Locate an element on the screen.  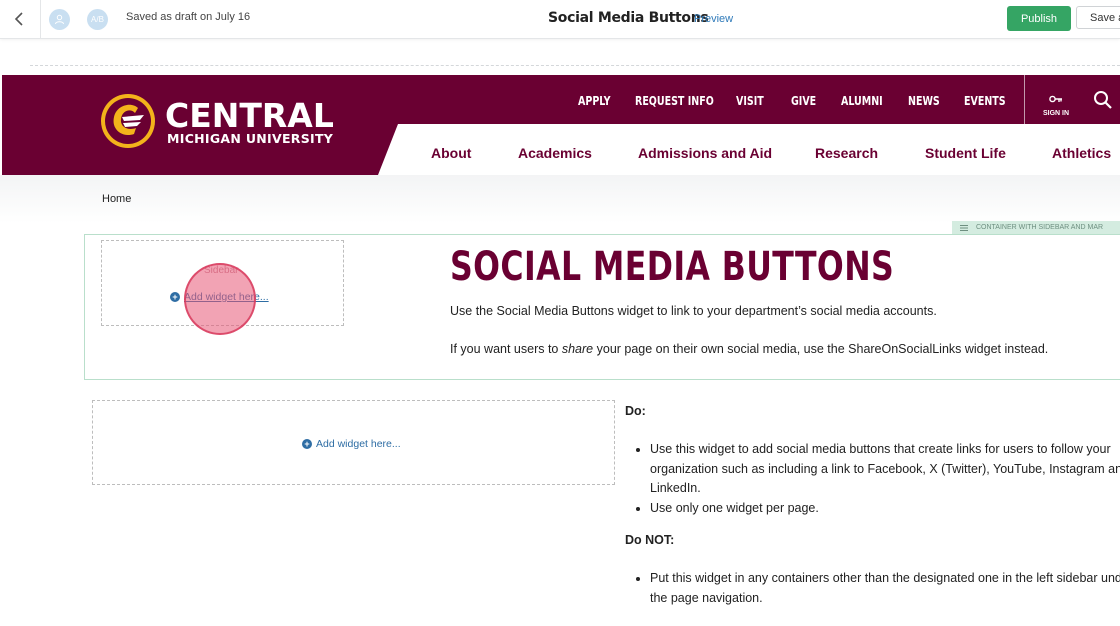
util-link-alumni: ALUMNI is located at coordinates (862, 101).